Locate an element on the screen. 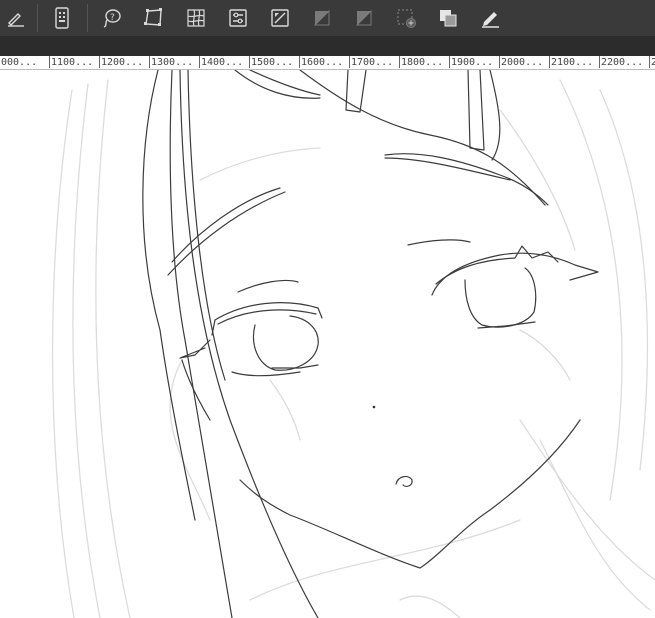 This screenshot has height=618, width=655. fill-left-button is located at coordinates (322, 18).